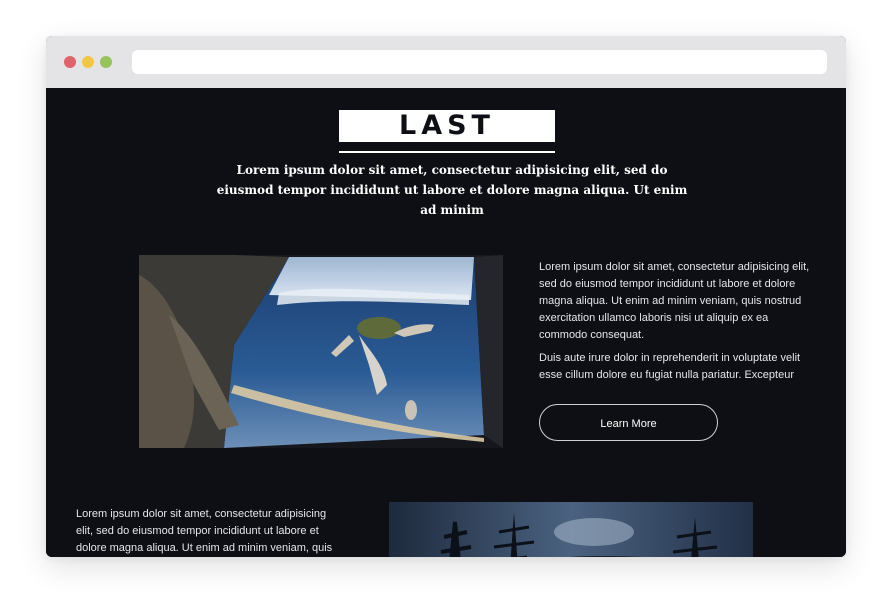 The width and height of the screenshot is (892, 613). Describe the element at coordinates (88, 62) in the screenshot. I see `minimize-window-dot` at that location.